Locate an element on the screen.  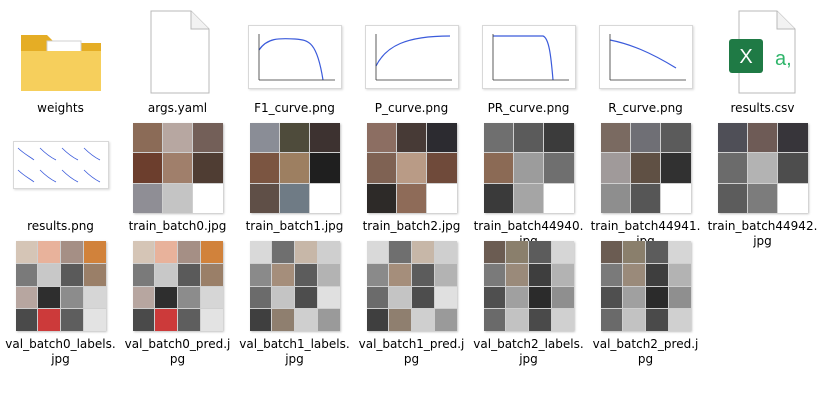
excel-secondary: a, is located at coordinates (783, 59).